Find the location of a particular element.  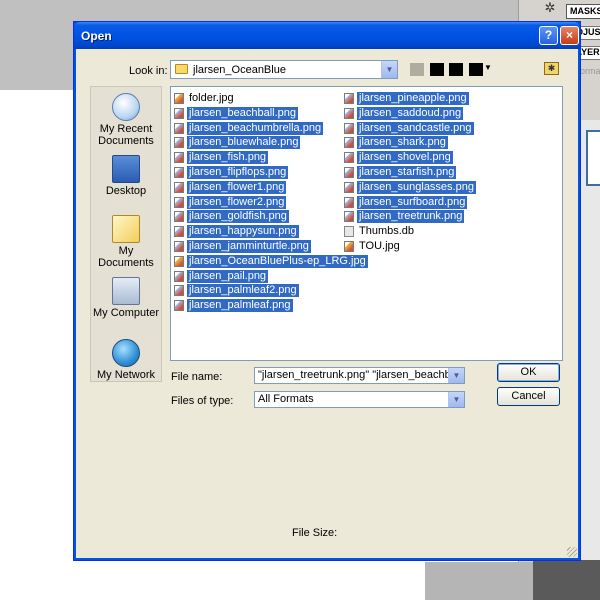

file-name: jlarsen_pail.png is located at coordinates (228, 276).